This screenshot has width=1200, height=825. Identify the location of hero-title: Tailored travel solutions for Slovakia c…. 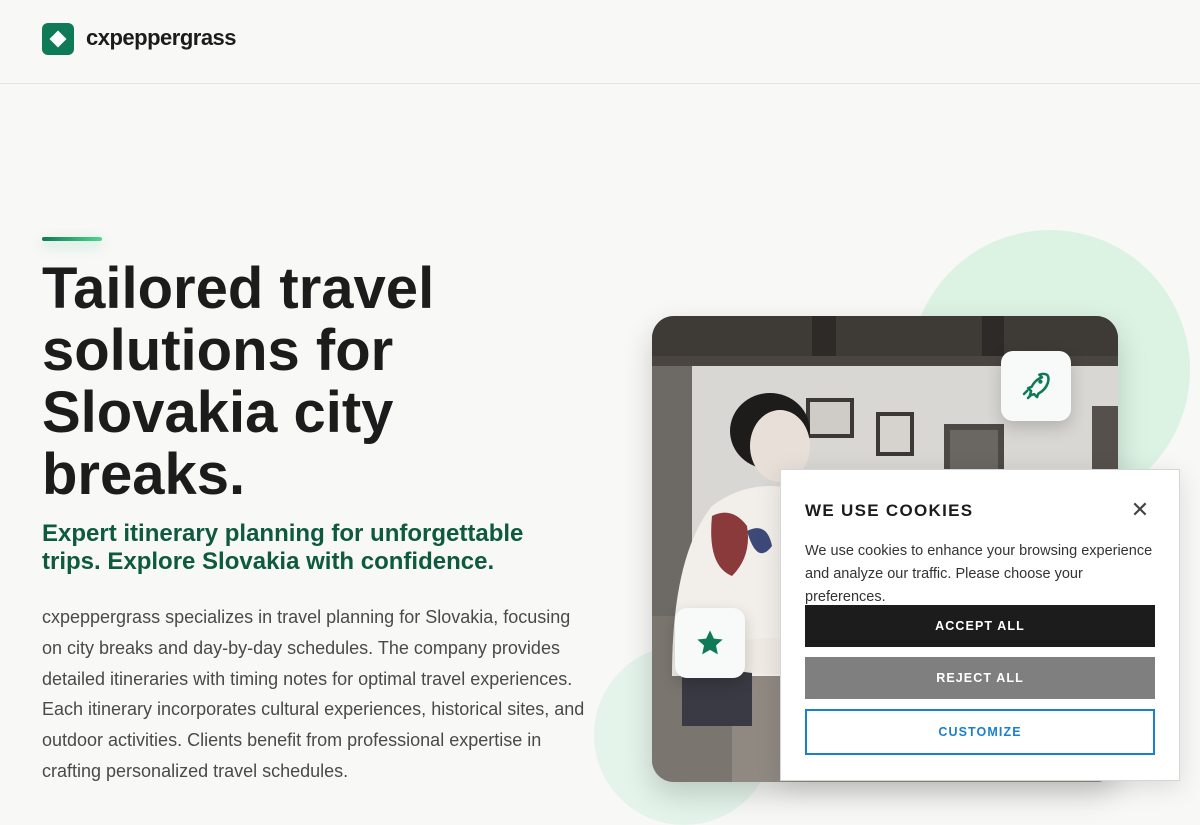
(238, 381).